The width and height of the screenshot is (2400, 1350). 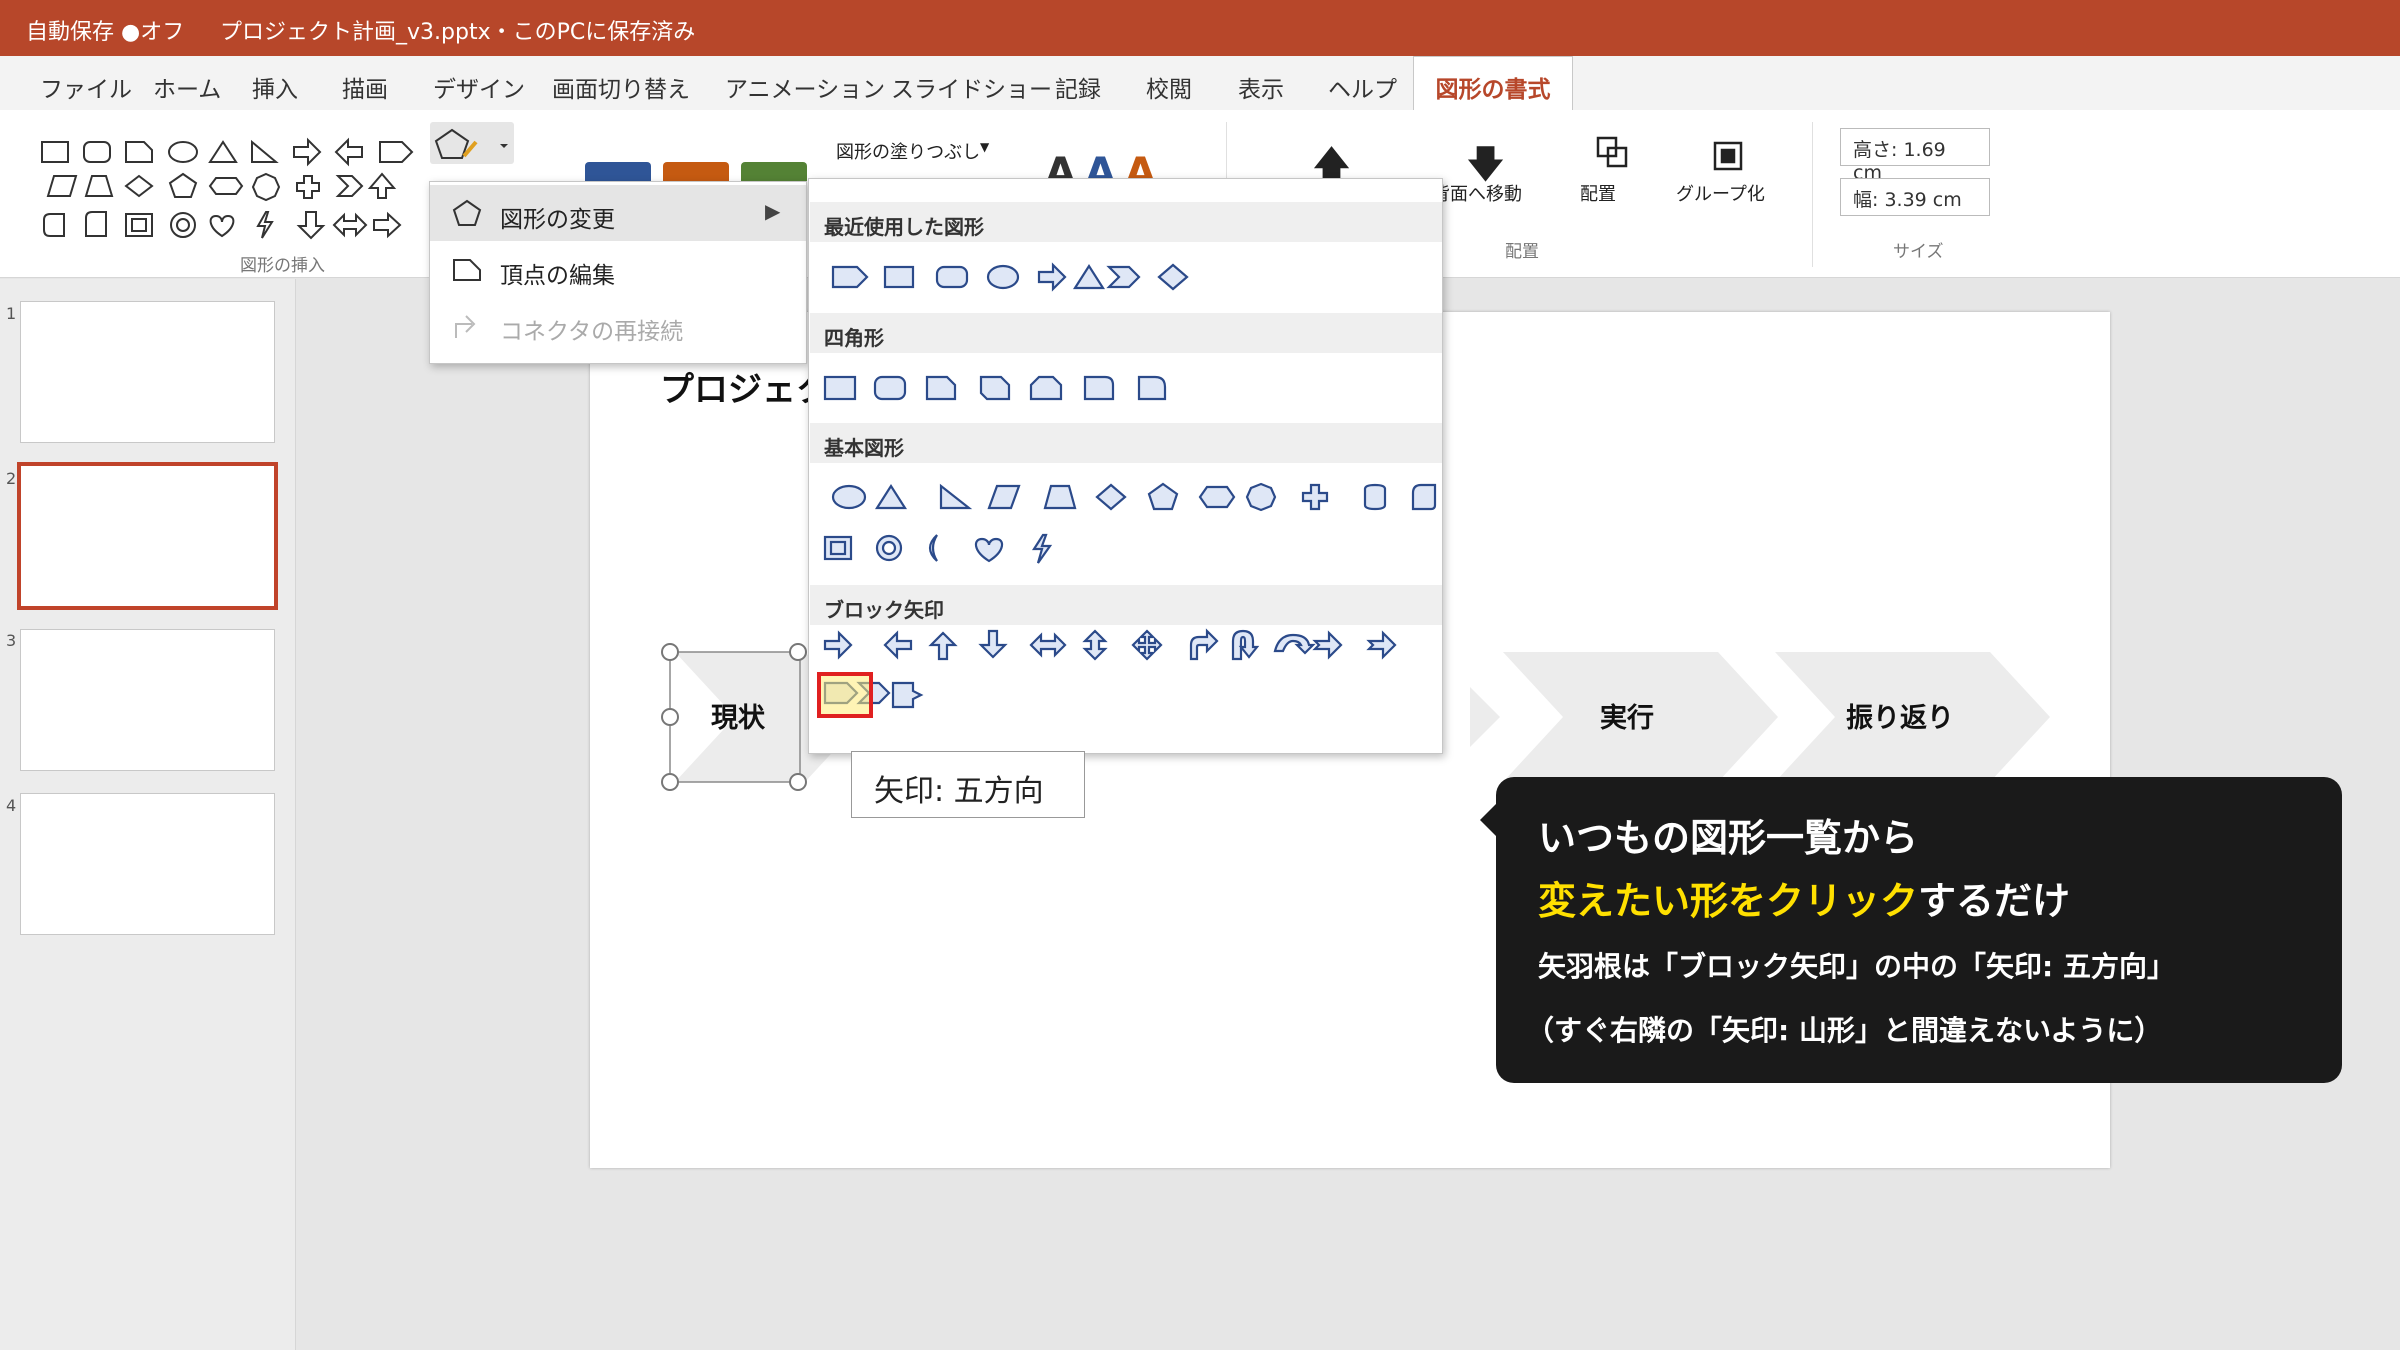 What do you see at coordinates (989, 550) in the screenshot?
I see `heart-shape` at bounding box center [989, 550].